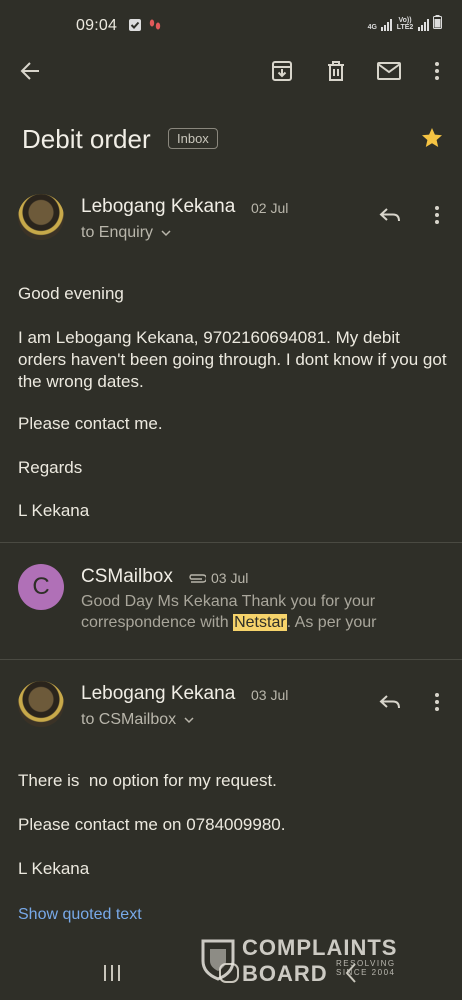 This screenshot has width=462, height=1000. I want to click on body-paragraph: Good evening, so click(71, 293).